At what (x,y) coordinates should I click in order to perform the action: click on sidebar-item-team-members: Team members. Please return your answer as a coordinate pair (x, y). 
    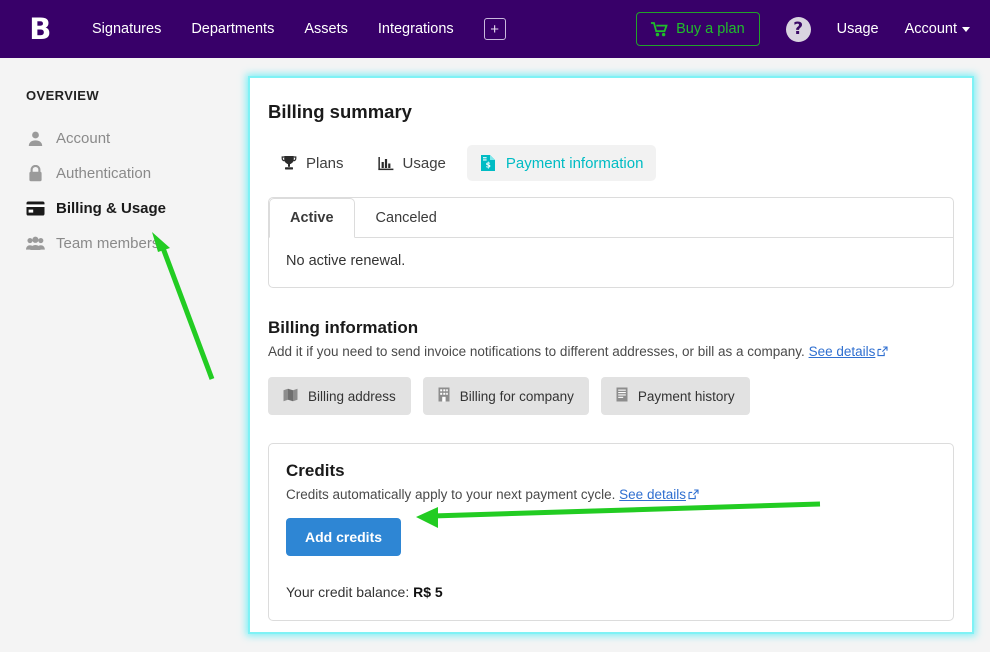
    Looking at the image, I should click on (129, 243).